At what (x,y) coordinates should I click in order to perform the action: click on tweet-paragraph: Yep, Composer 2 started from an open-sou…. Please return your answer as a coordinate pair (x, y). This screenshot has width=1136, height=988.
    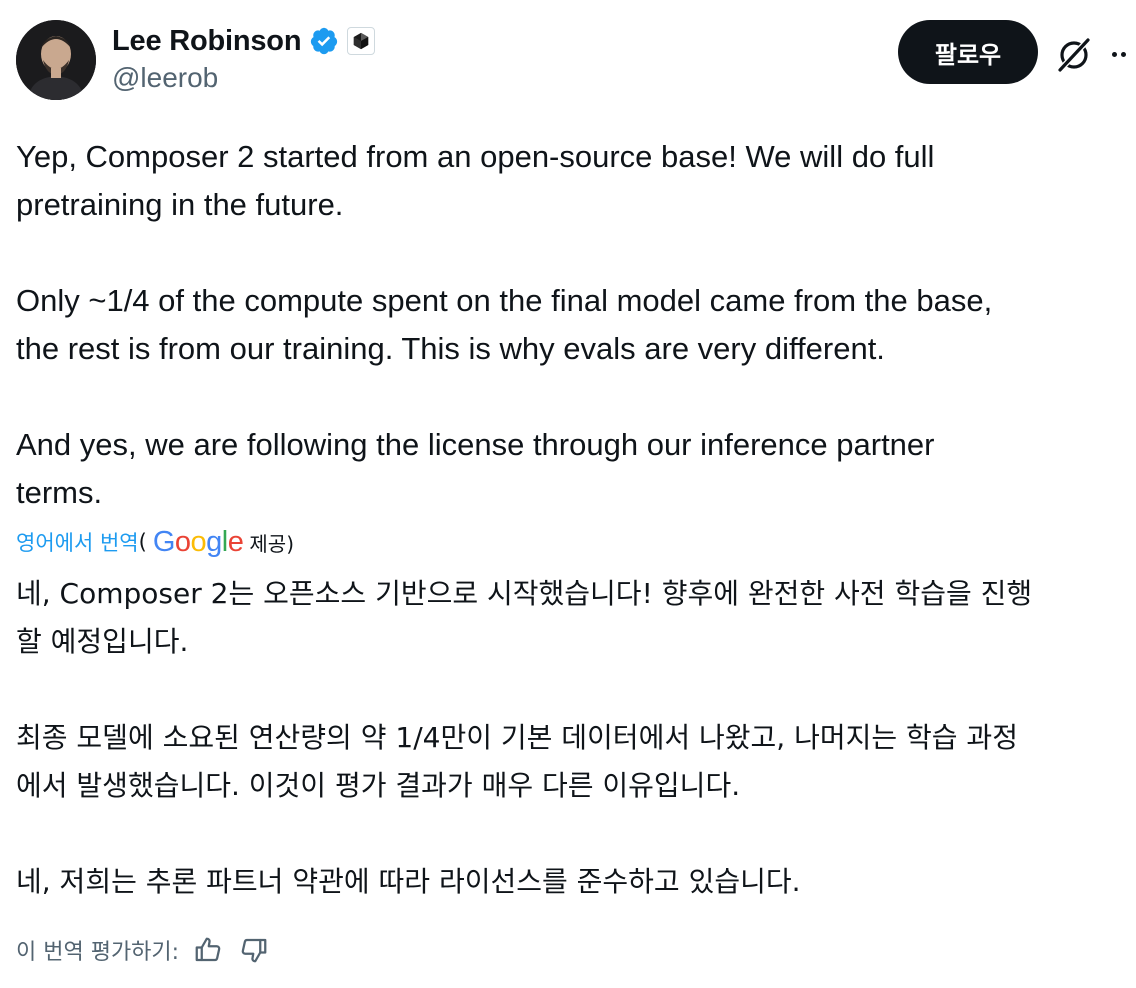
    Looking at the image, I should click on (576, 181).